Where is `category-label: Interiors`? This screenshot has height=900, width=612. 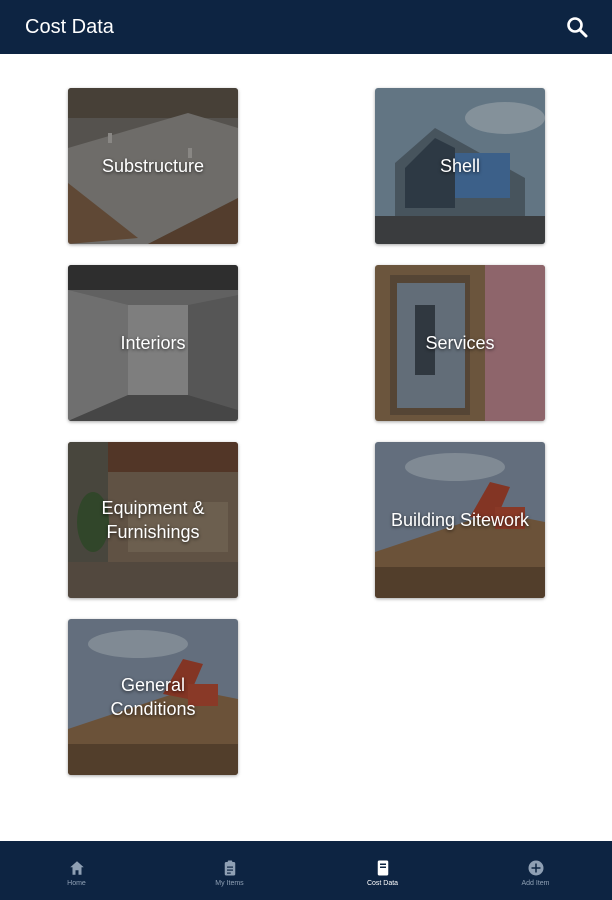 category-label: Interiors is located at coordinates (153, 343).